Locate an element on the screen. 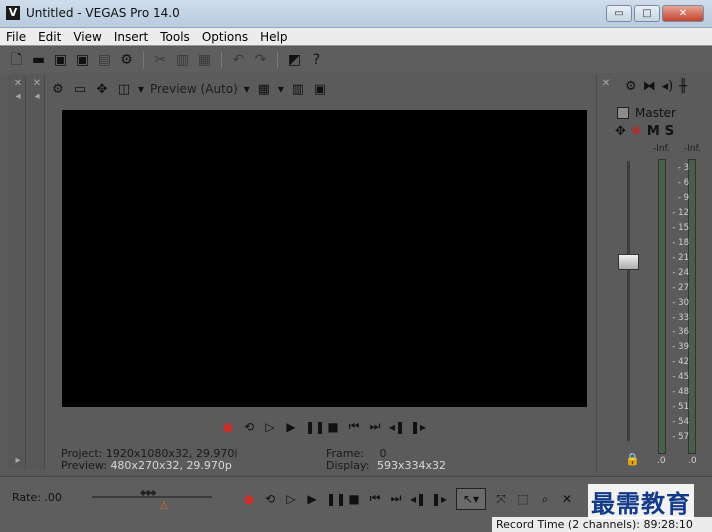  meter-left-bottom: .0 is located at coordinates (661, 461).